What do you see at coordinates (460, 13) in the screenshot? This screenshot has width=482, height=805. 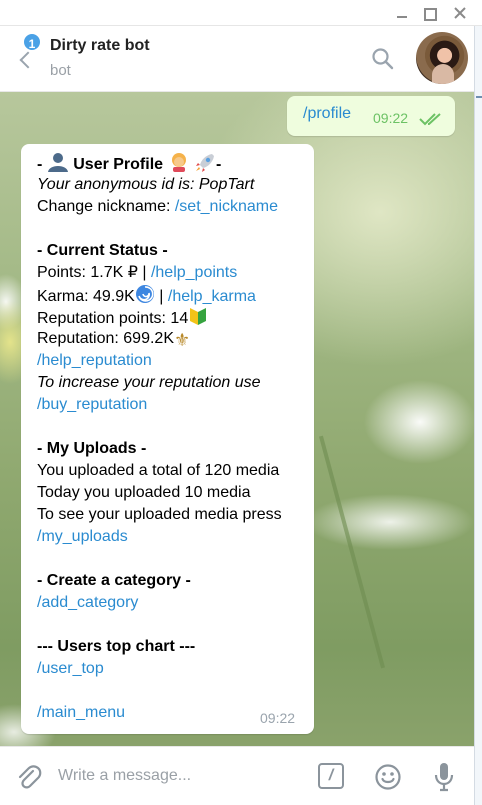 I see `close-icon` at bounding box center [460, 13].